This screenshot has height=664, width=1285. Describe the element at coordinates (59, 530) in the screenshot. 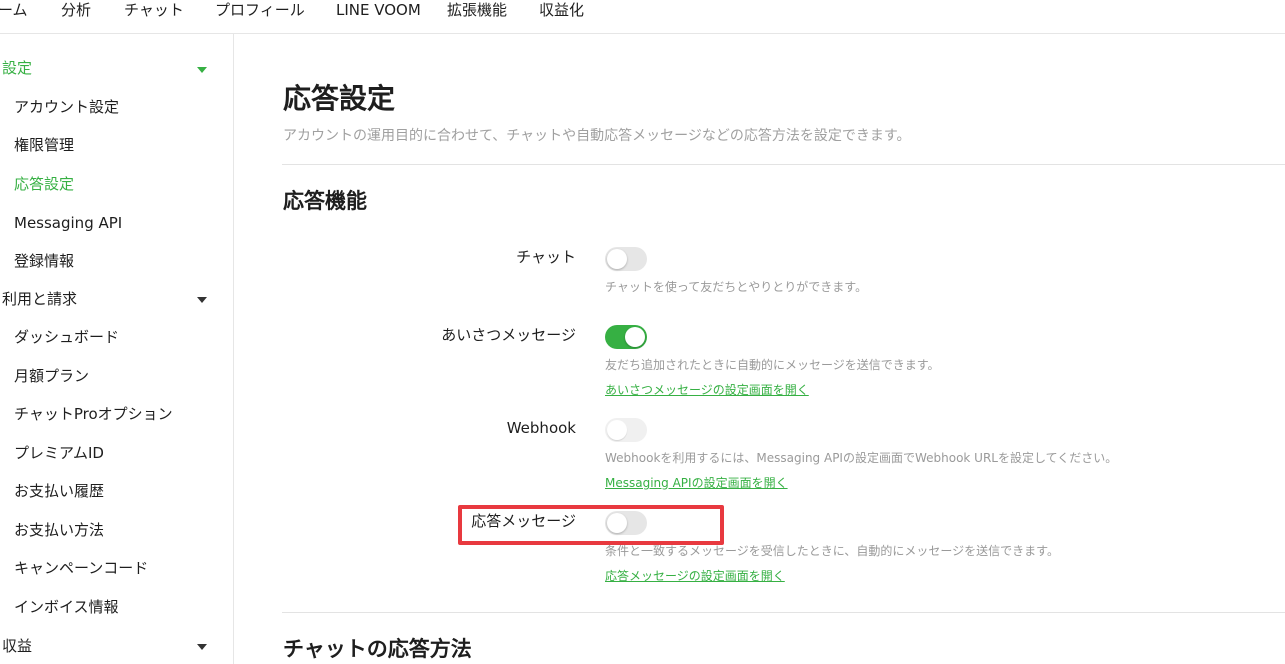

I see `sidebar-item-payment-method: お支払い方法` at that location.